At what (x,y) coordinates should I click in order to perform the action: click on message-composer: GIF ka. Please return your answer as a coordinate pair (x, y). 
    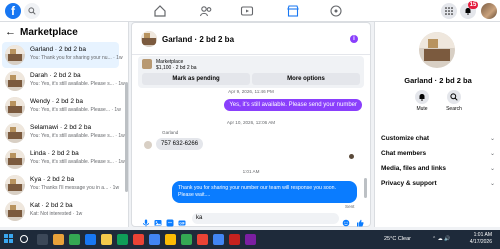
    Looking at the image, I should click on (251, 219).